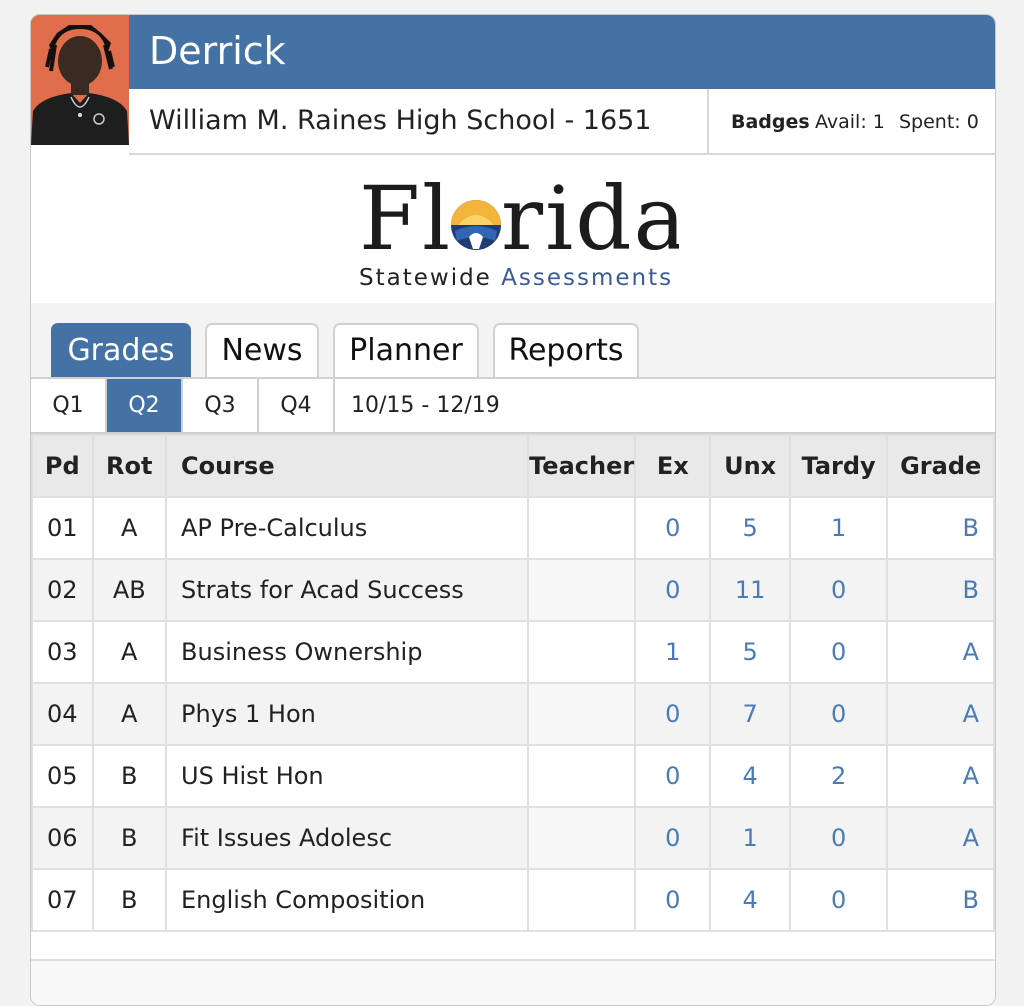 The height and width of the screenshot is (1006, 1024). What do you see at coordinates (297, 405) in the screenshot?
I see `quarter-q4: Q4` at bounding box center [297, 405].